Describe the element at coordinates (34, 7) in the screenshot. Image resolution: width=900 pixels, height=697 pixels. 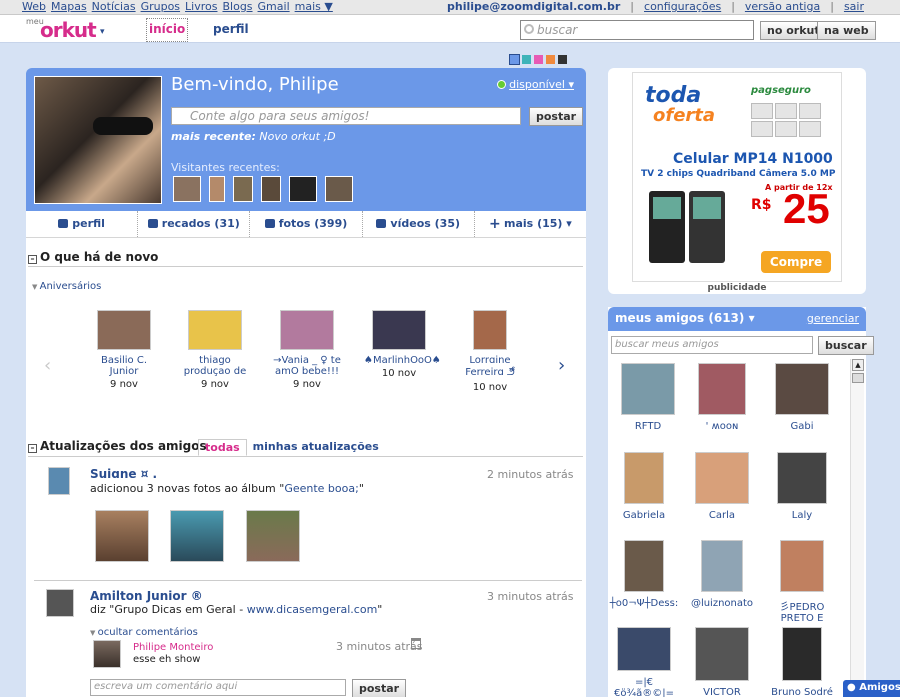
I see `link-web: Web` at that location.